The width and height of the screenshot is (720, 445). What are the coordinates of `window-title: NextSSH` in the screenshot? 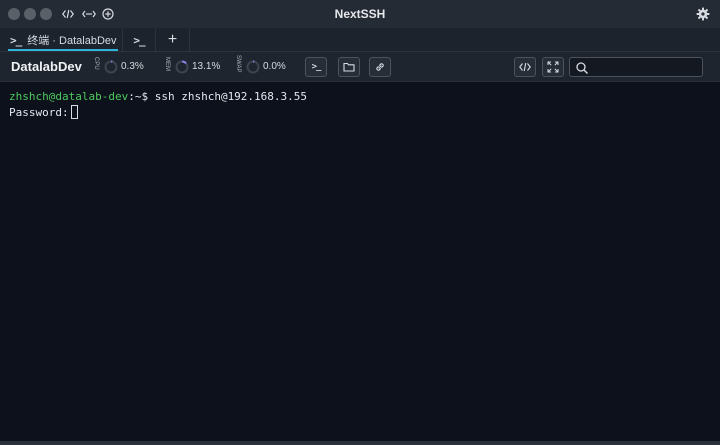 It's located at (360, 14).